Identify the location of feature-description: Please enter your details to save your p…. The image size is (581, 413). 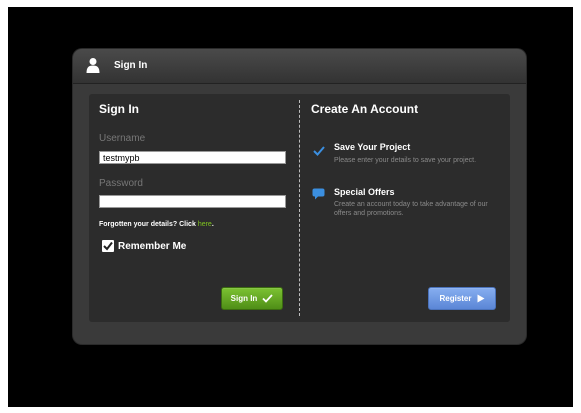
(405, 160).